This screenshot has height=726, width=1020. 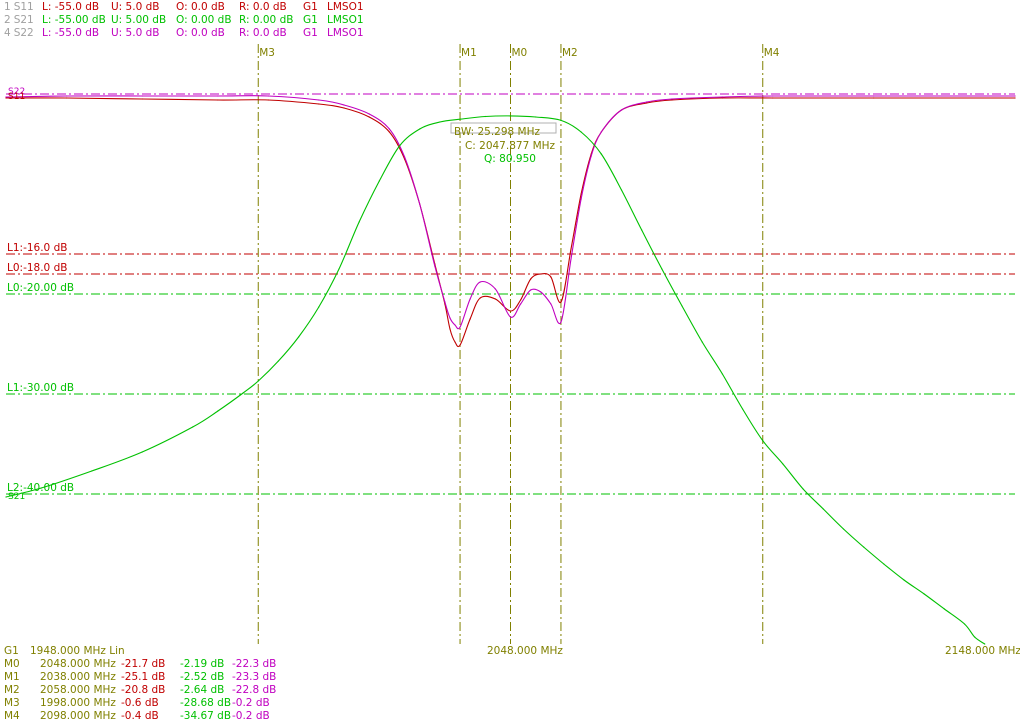 What do you see at coordinates (23, 33) in the screenshot?
I see `trace-name: S22` at bounding box center [23, 33].